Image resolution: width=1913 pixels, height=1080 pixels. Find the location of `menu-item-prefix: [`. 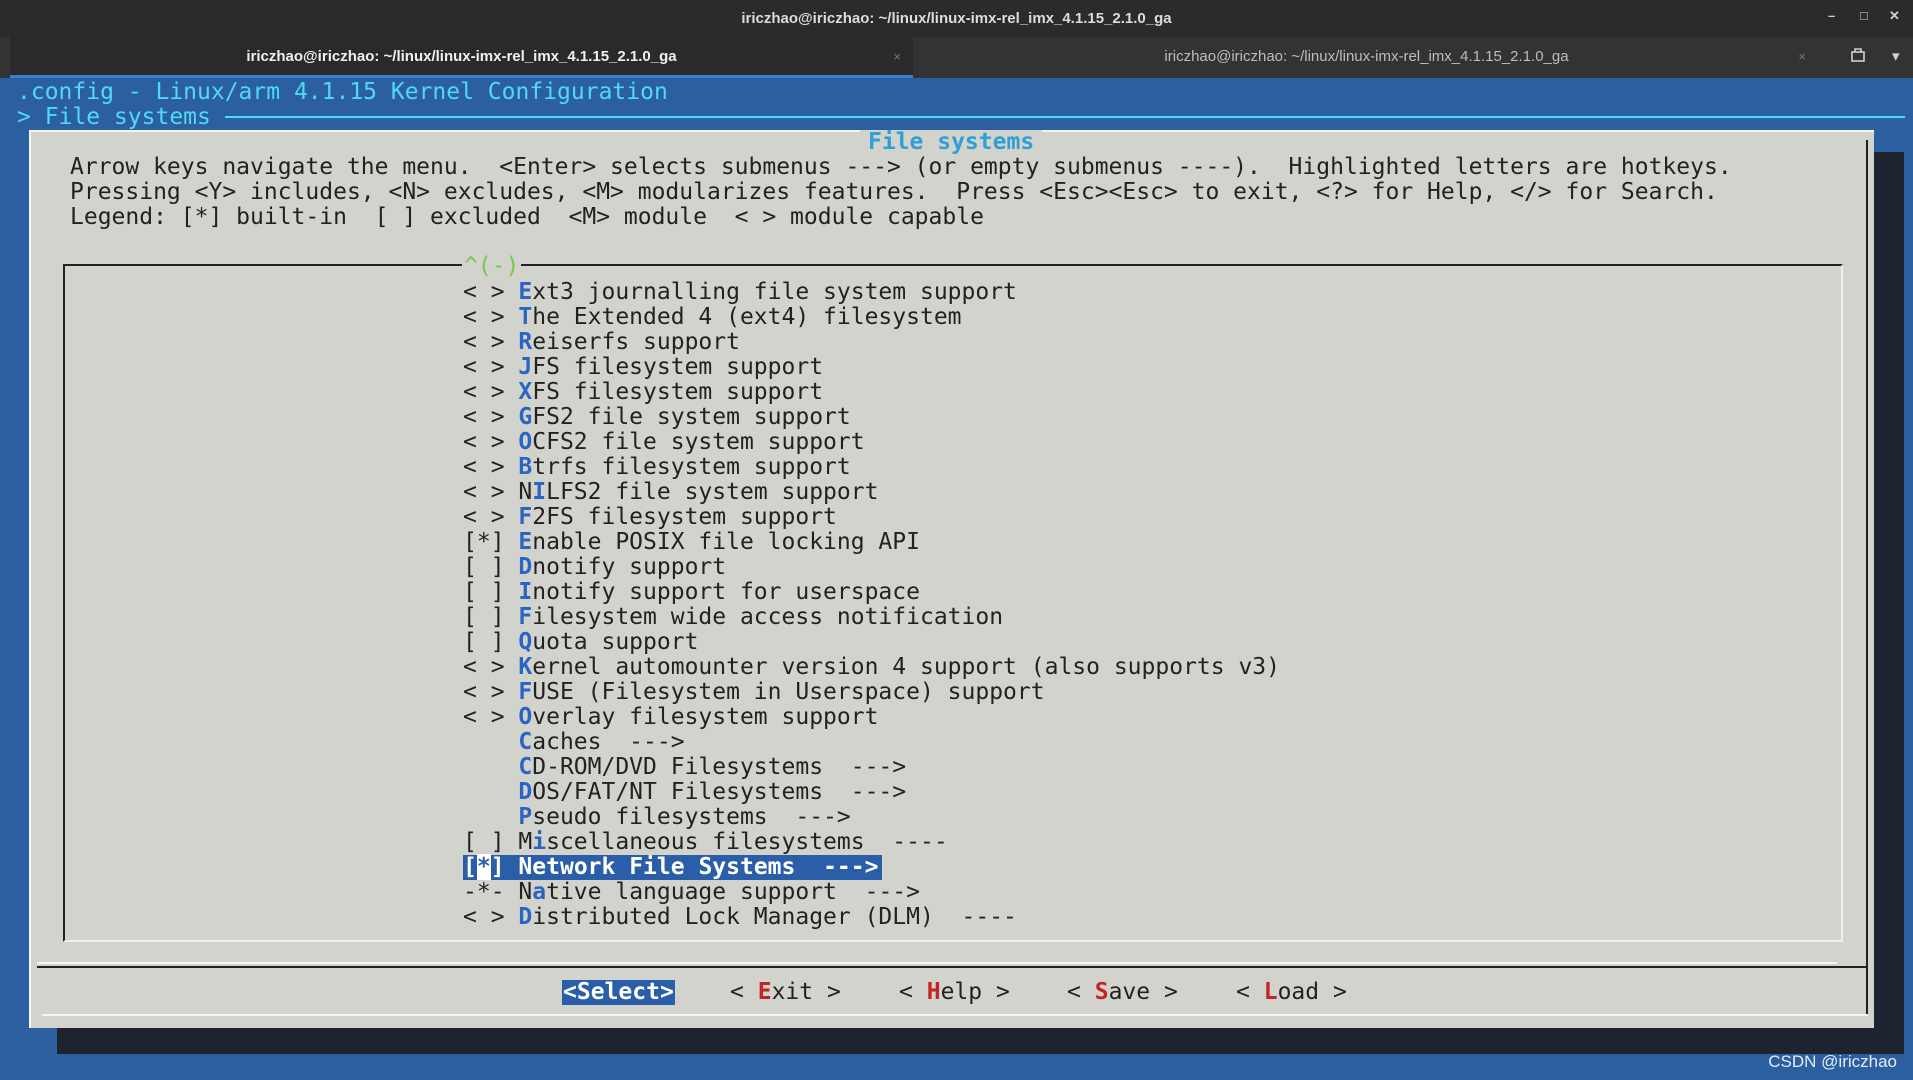

menu-item-prefix: [ is located at coordinates (470, 867).